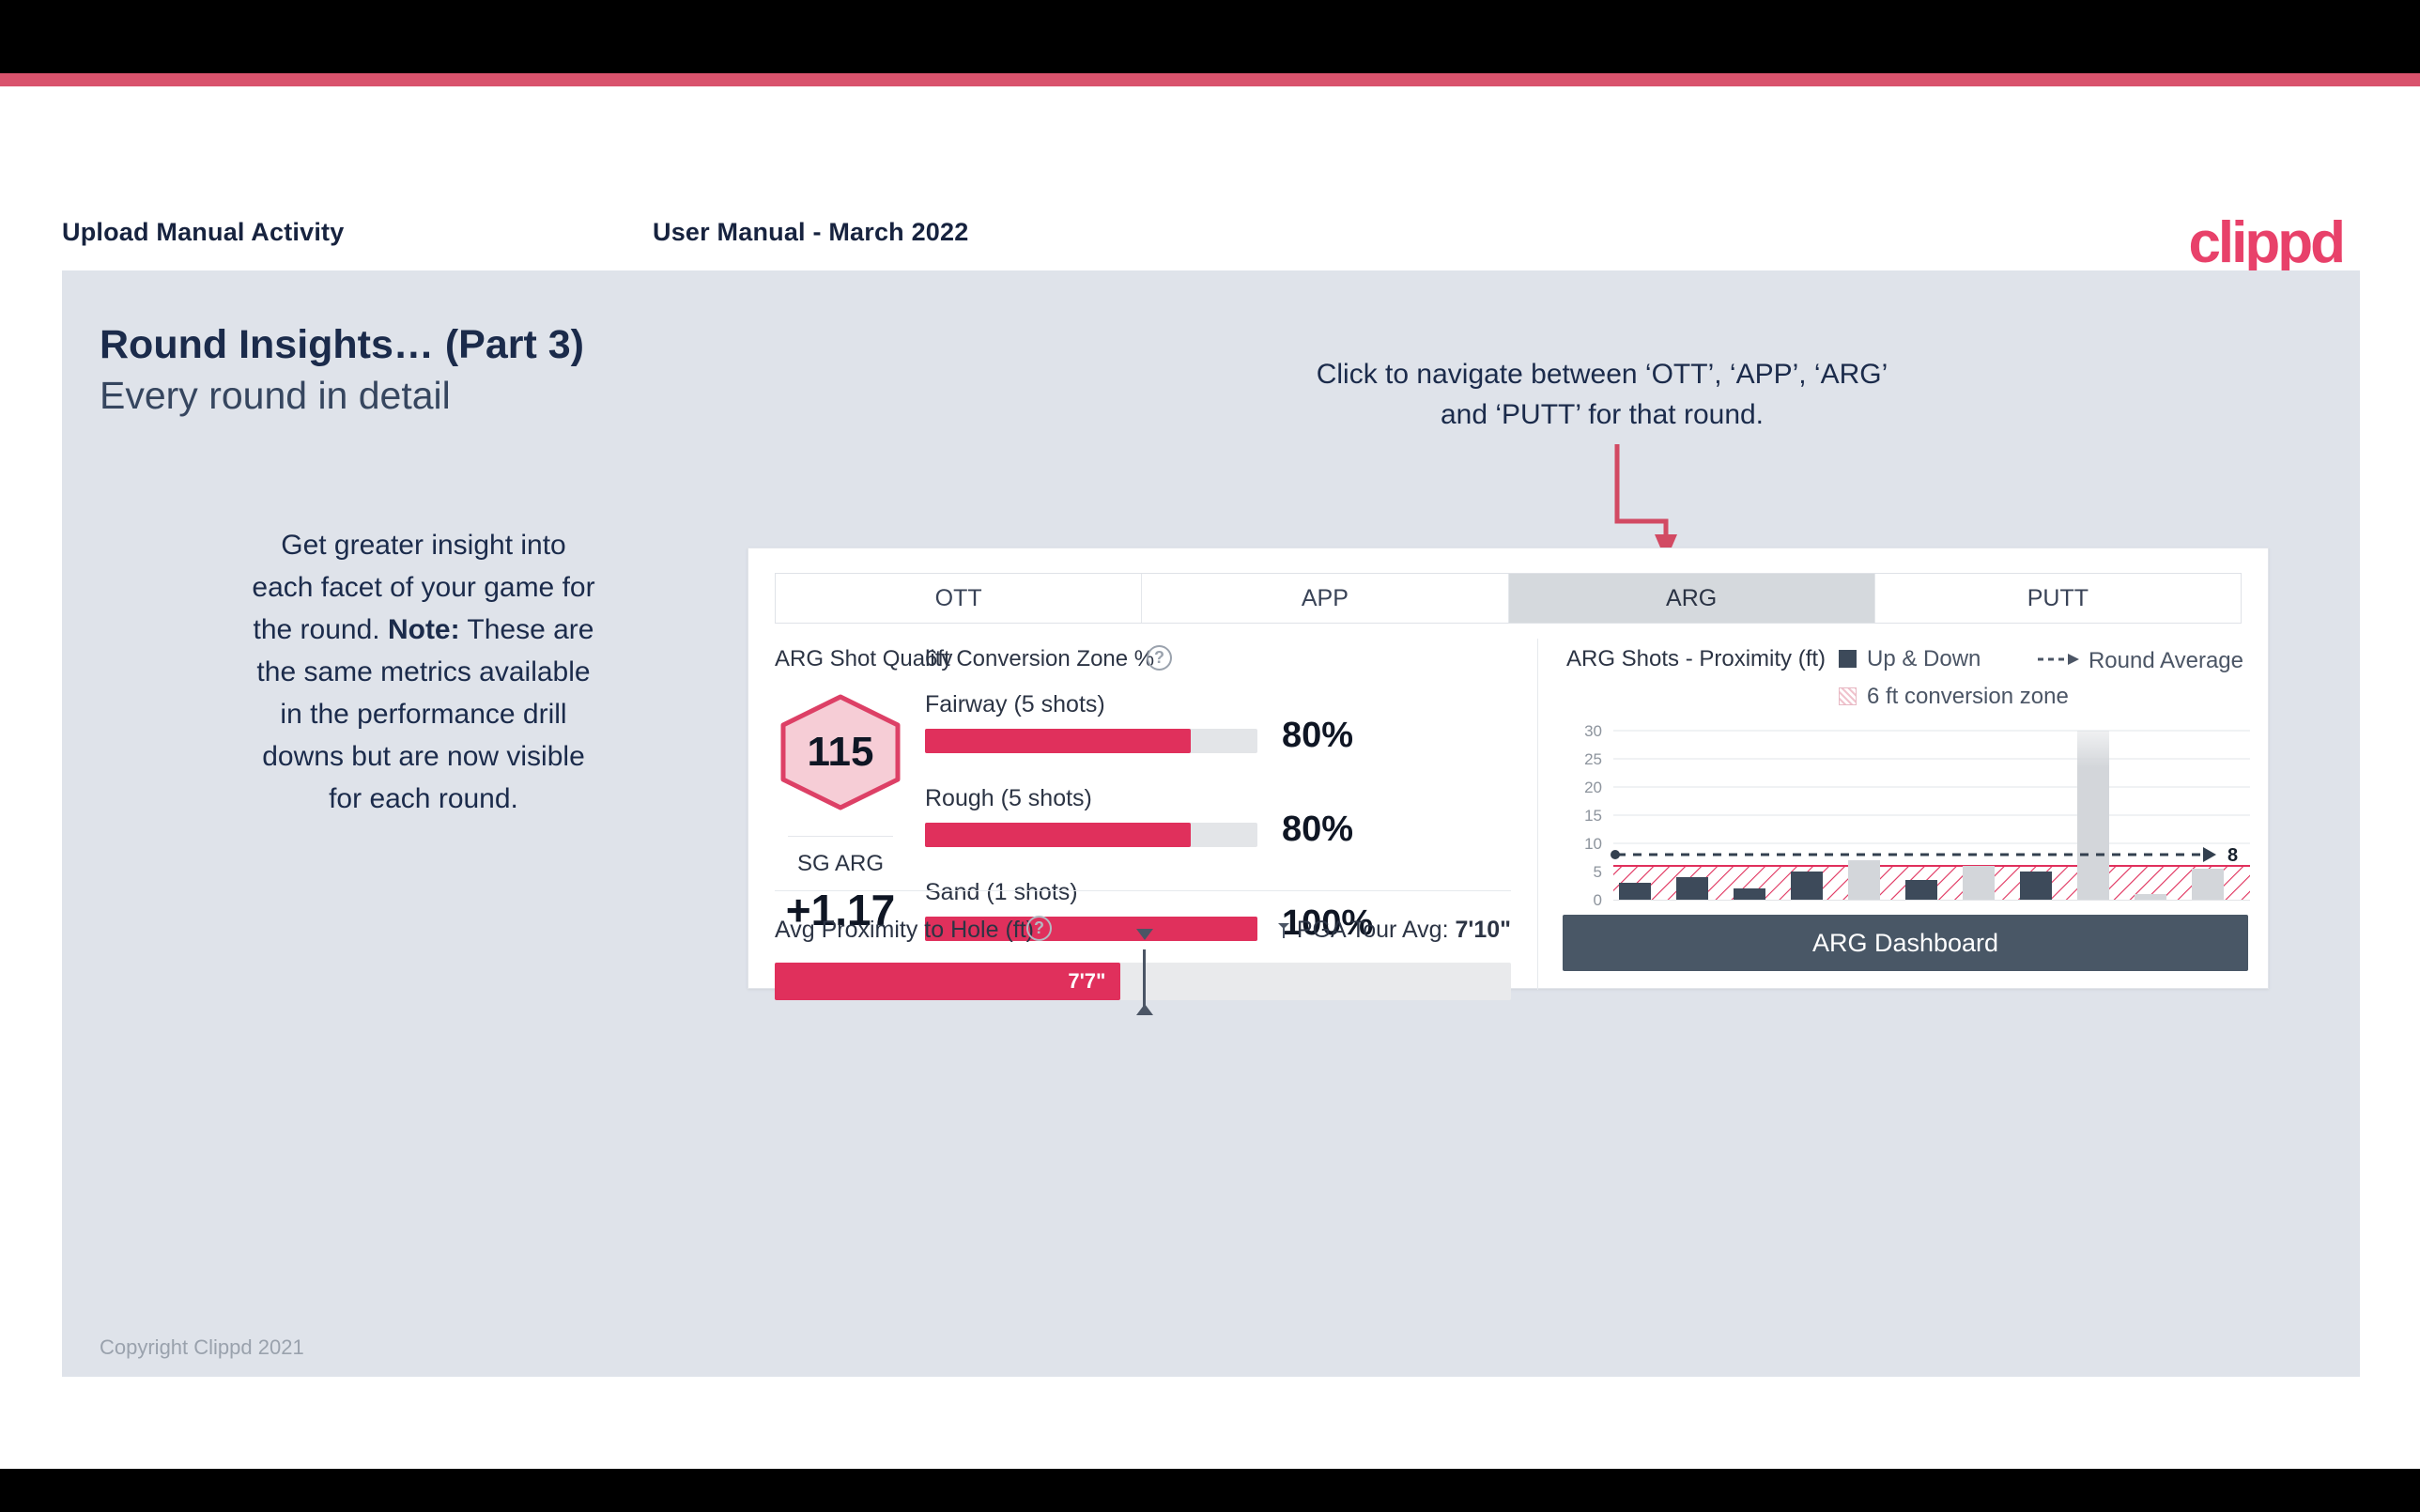 The image size is (2420, 1512). What do you see at coordinates (1593, 788) in the screenshot?
I see `svg-text: 20` at bounding box center [1593, 788].